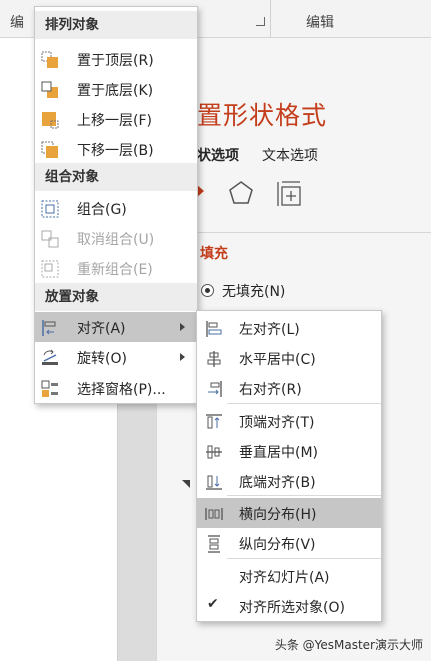 The image size is (431, 661). Describe the element at coordinates (277, 423) in the screenshot. I see `menu-item-label: 顶端对齐(T)` at that location.